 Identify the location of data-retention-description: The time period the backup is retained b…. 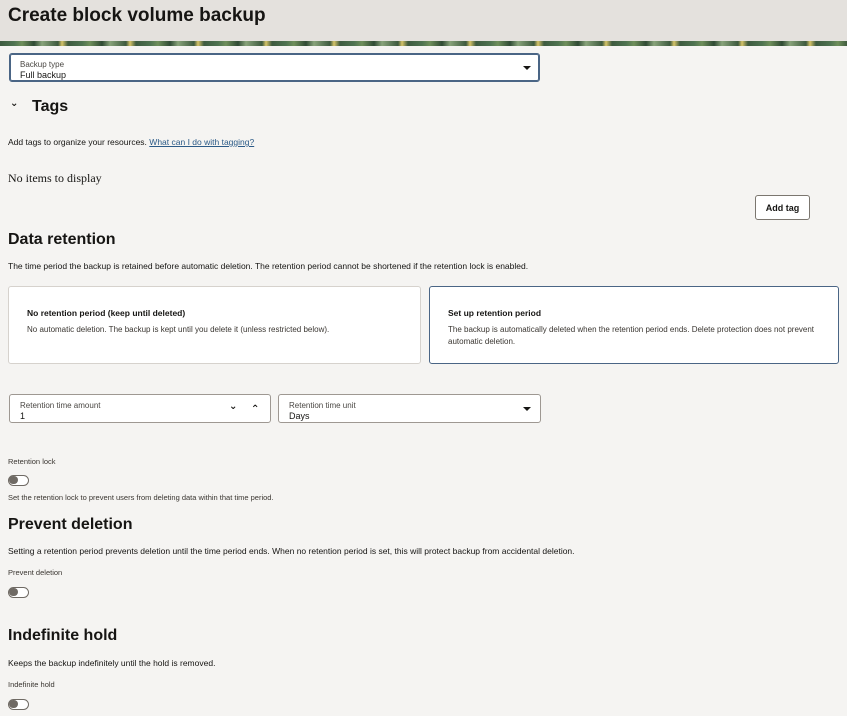
(268, 266).